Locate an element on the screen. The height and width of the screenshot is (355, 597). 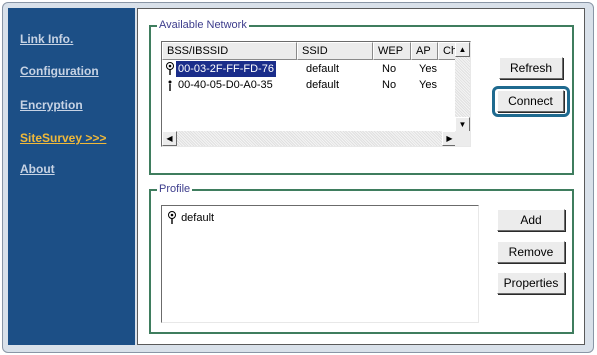
row-bssid: 00-03-2F-FF-FD-76 is located at coordinates (226, 69).